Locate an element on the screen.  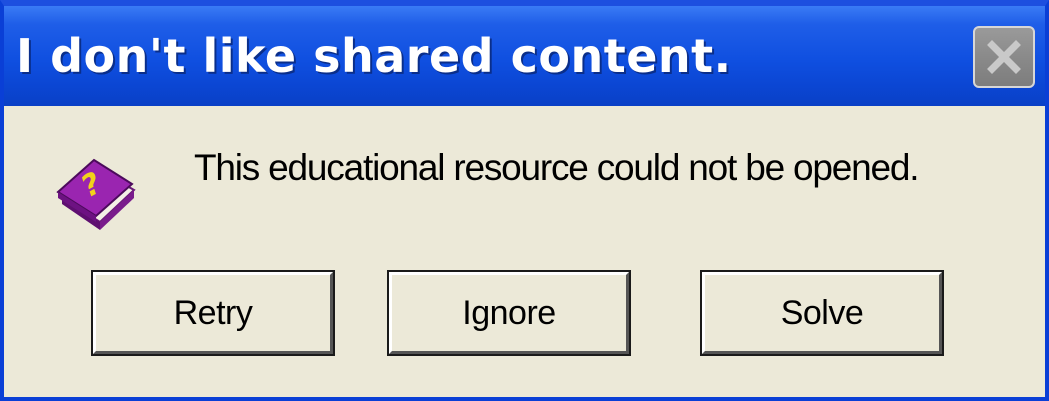
retry-button: Retry is located at coordinates (213, 313).